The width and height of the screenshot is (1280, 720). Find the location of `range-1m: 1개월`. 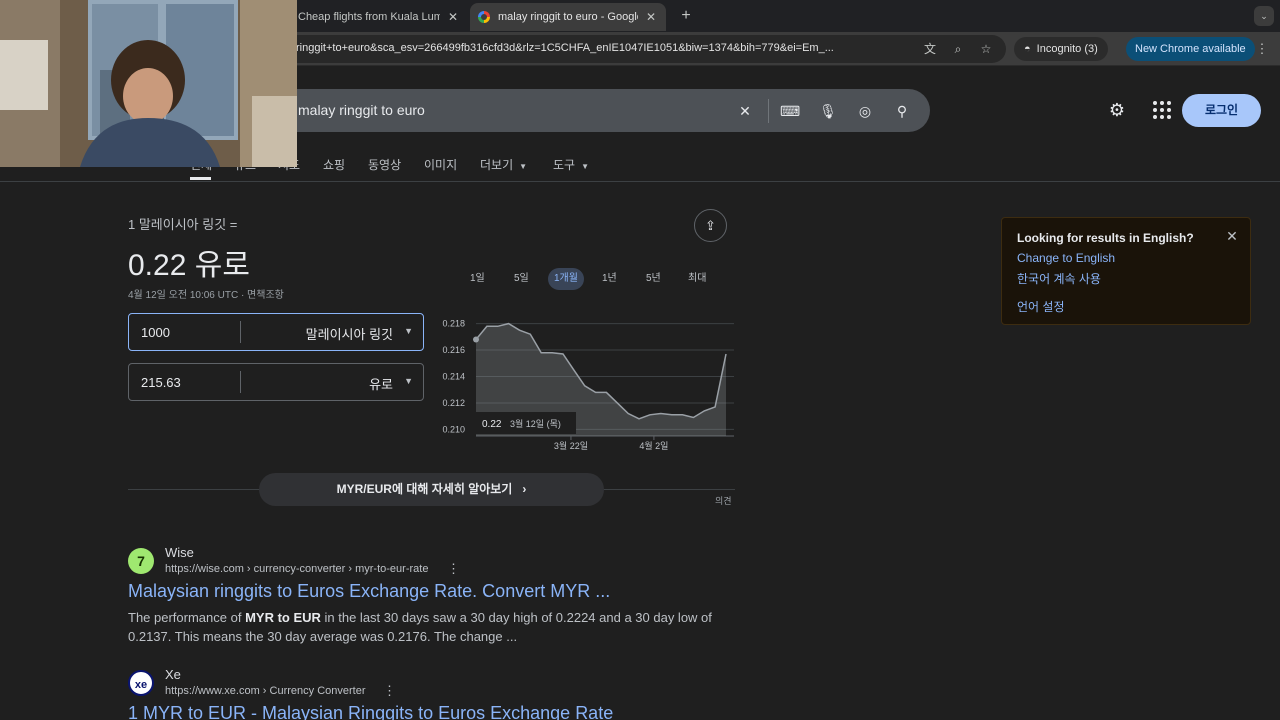

range-1m: 1개월 is located at coordinates (566, 279).